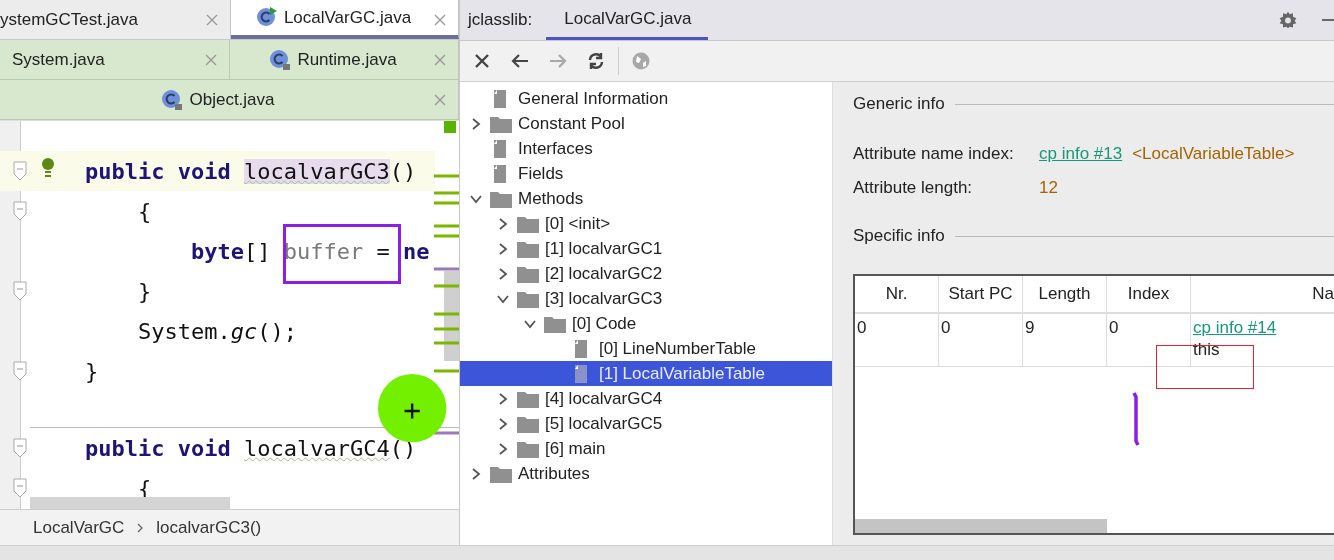 This screenshot has height=560, width=1334. I want to click on table-cell: 9, so click(1065, 340).